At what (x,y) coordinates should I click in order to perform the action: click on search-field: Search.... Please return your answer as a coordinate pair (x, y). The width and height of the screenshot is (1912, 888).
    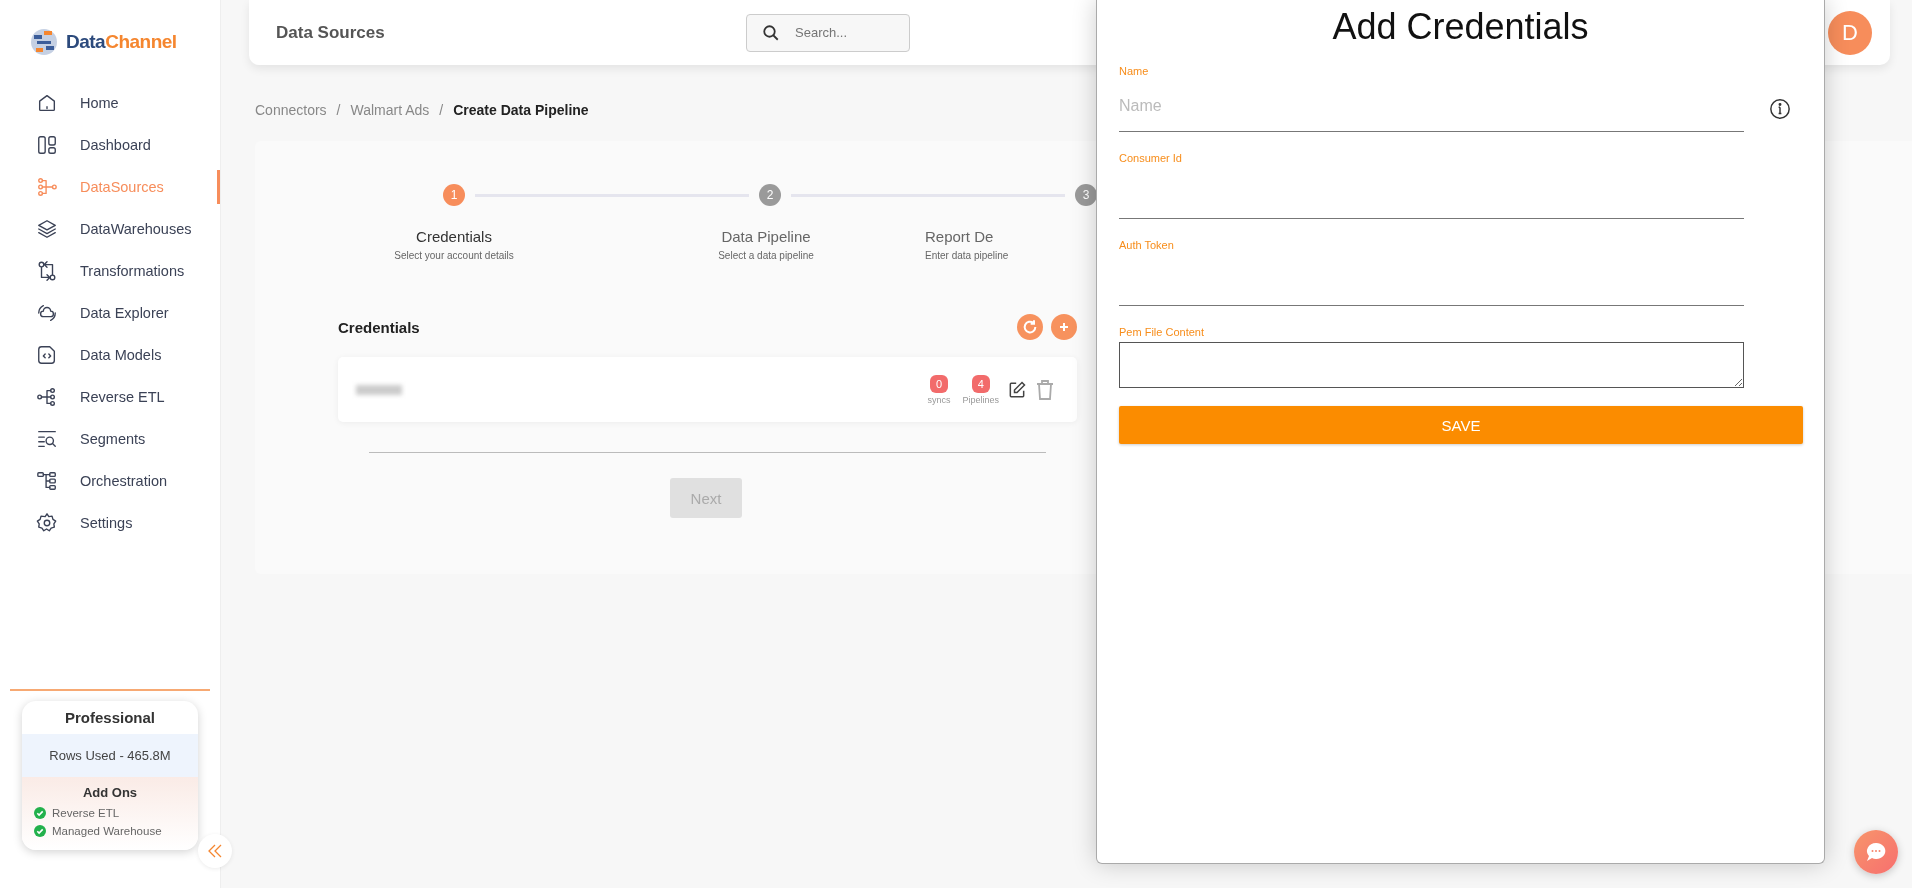
    Looking at the image, I should click on (828, 32).